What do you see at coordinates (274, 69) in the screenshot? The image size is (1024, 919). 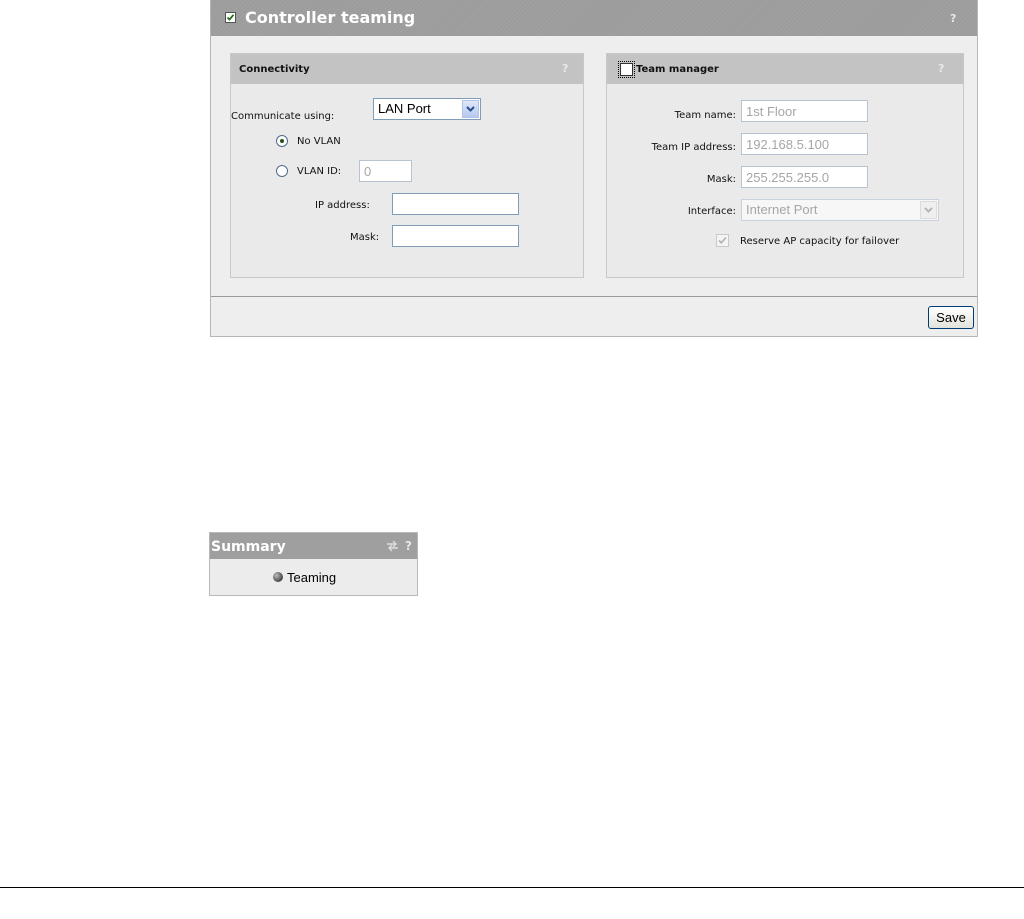 I see `connectivity-title: Connectivity` at bounding box center [274, 69].